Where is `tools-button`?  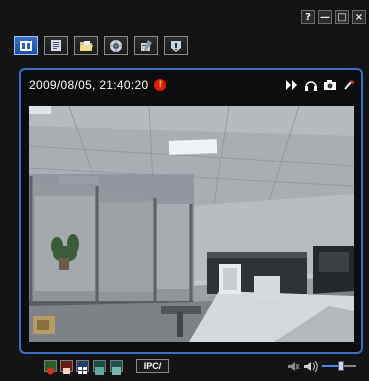
tools-button is located at coordinates (146, 45).